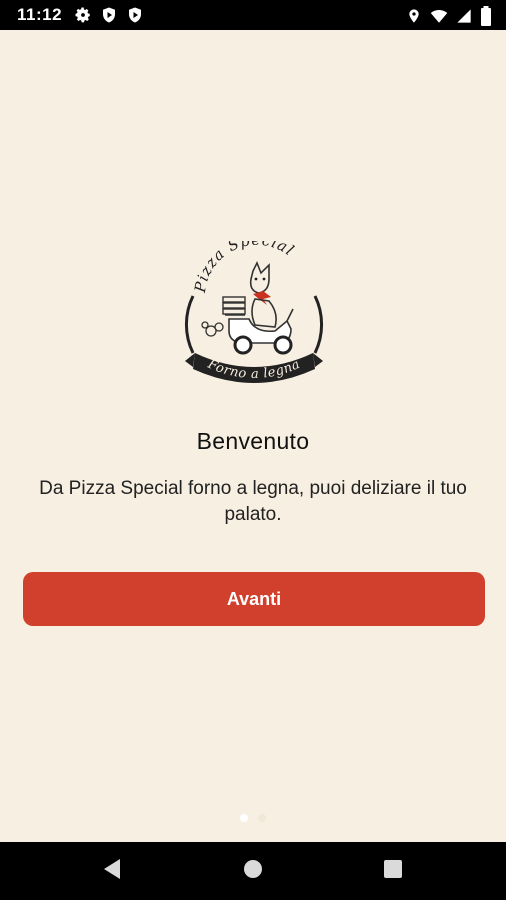 The image size is (506, 900). Describe the element at coordinates (262, 818) in the screenshot. I see `page-dot-inactive` at that location.